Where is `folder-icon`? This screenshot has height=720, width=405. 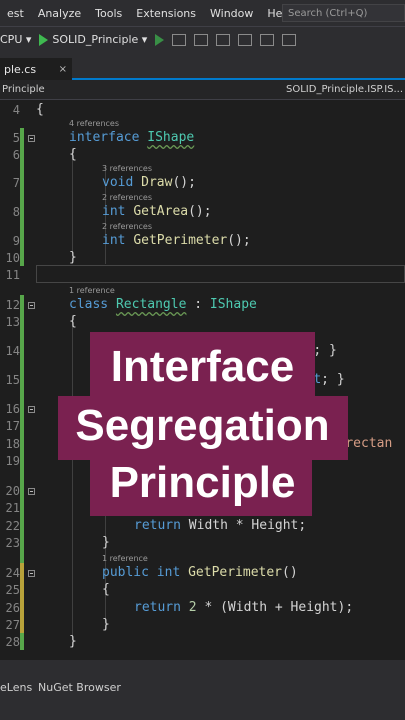
folder-icon is located at coordinates (201, 39).